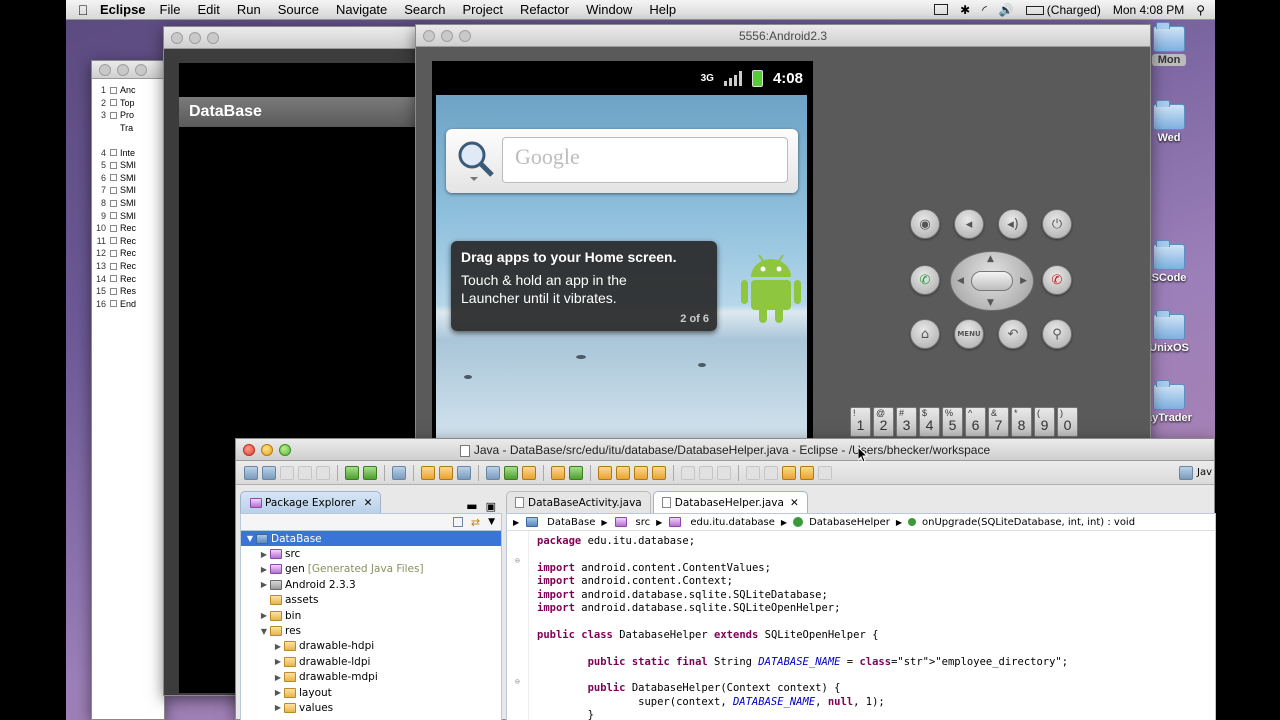  What do you see at coordinates (571, 522) in the screenshot?
I see `breadcrumb-project: DataBase` at bounding box center [571, 522].